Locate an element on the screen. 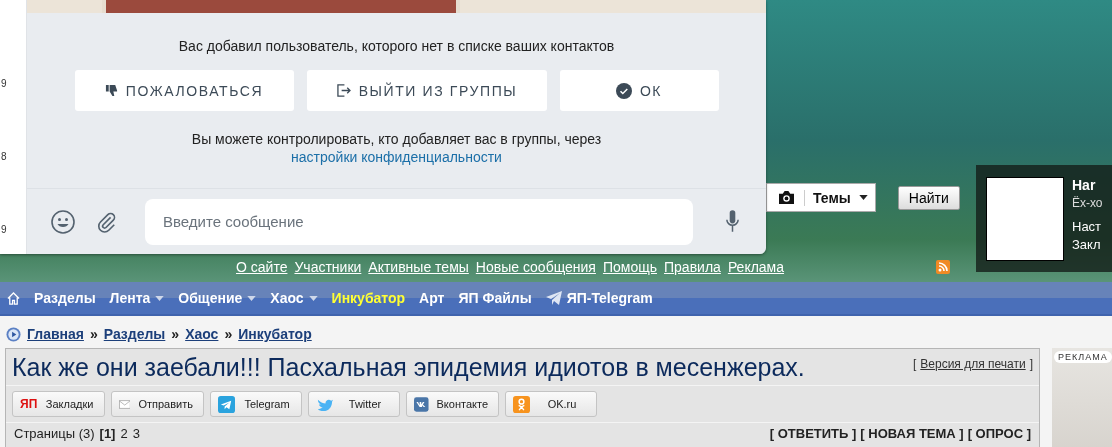 This screenshot has height=447, width=1112. nav-menu-item: Лента is located at coordinates (137, 298).